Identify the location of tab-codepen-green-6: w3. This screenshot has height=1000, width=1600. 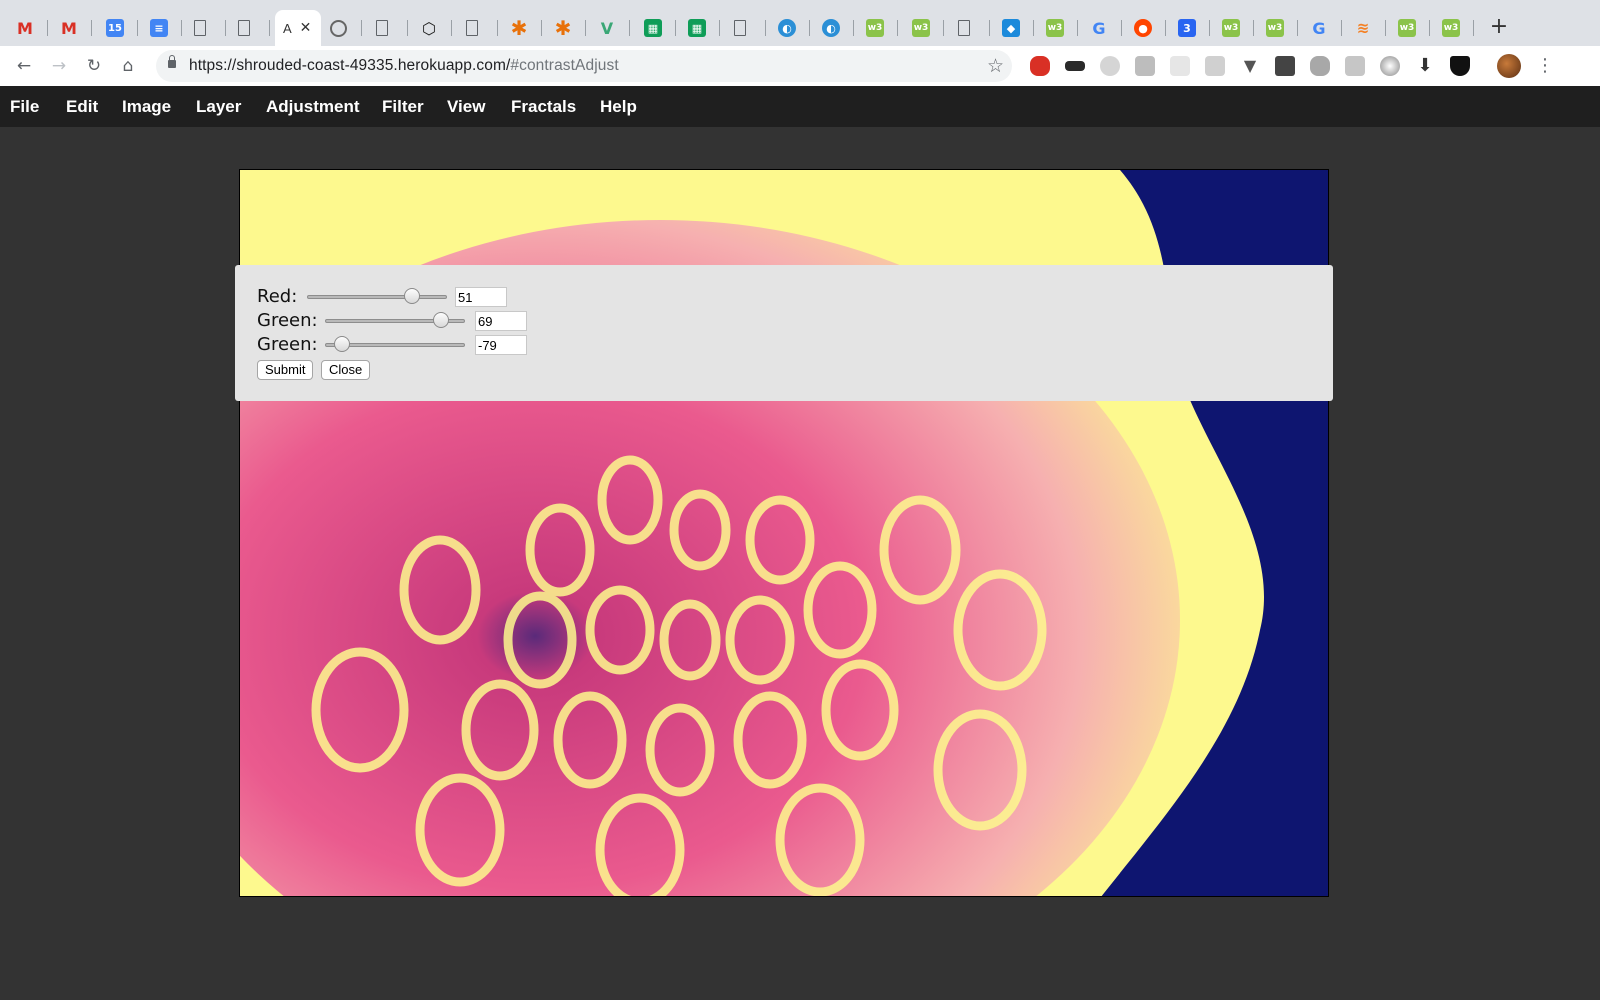
(1410, 28).